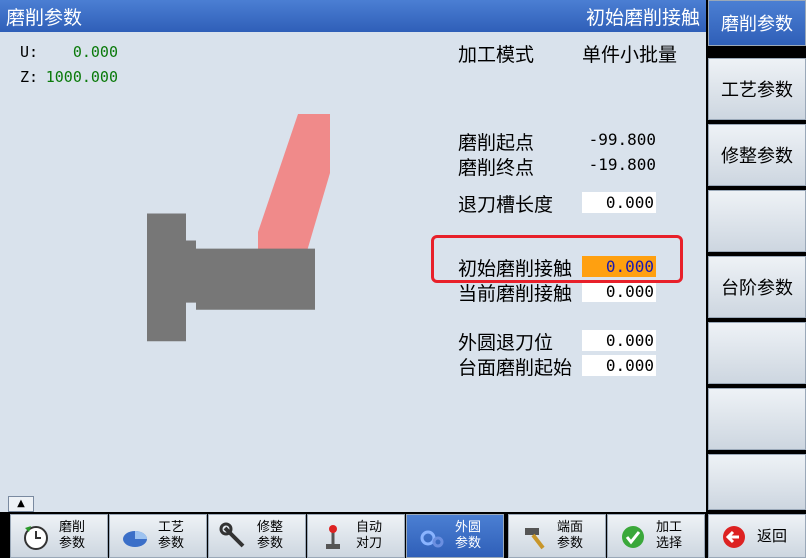 This screenshot has height=558, width=806. I want to click on coord-z-value: 1000.000, so click(81, 77).